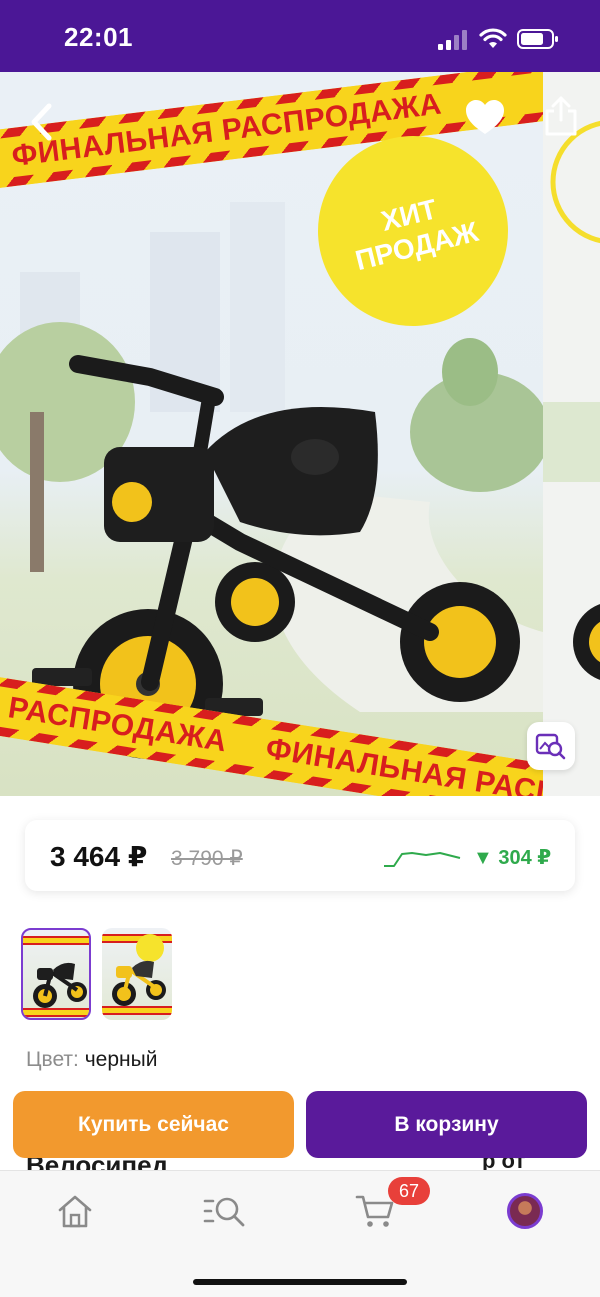 This screenshot has width=600, height=1297. Describe the element at coordinates (446, 1124) in the screenshot. I see `add-to-cart-button: В корзину` at that location.